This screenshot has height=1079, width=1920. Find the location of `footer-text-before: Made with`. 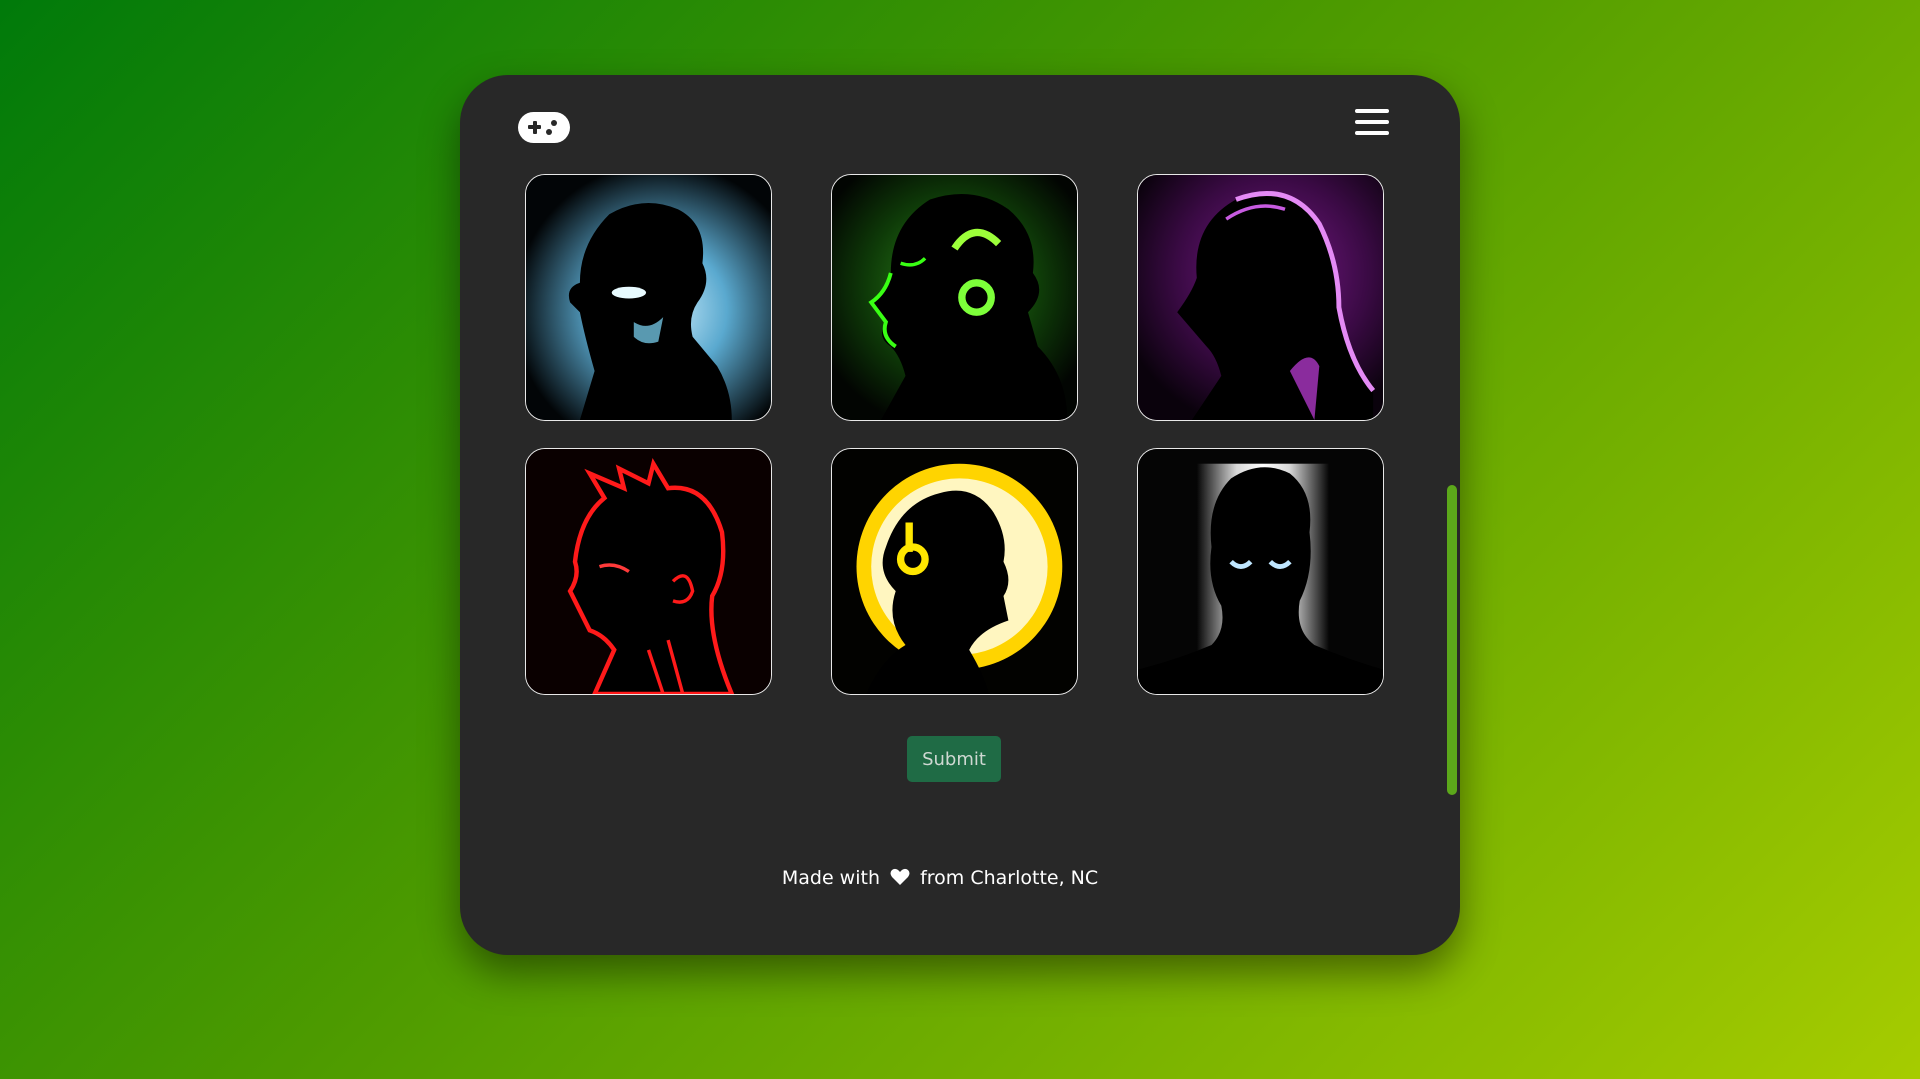

footer-text-before: Made with is located at coordinates (830, 878).